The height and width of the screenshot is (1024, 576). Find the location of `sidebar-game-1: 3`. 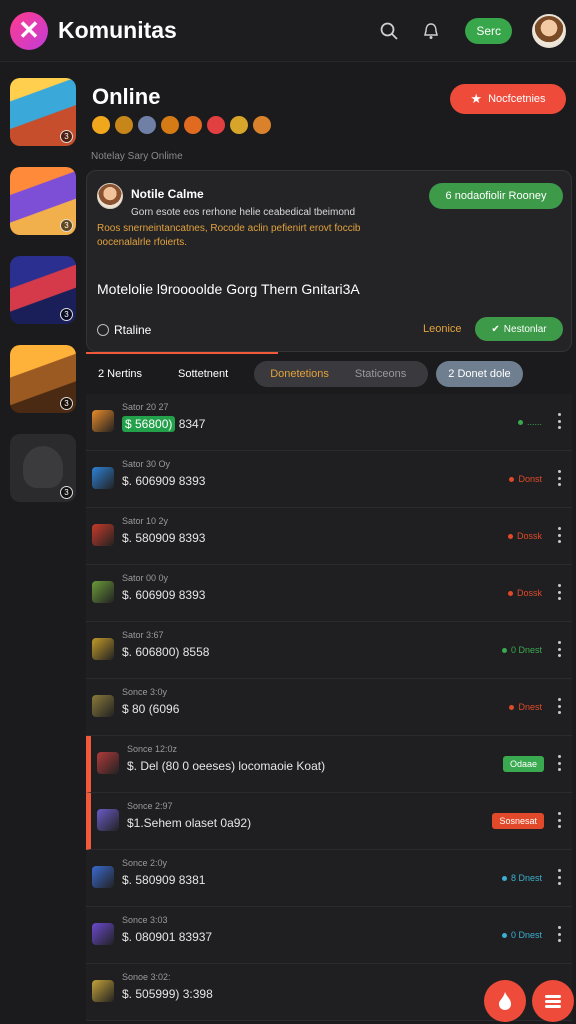

sidebar-game-1: 3 is located at coordinates (43, 112).